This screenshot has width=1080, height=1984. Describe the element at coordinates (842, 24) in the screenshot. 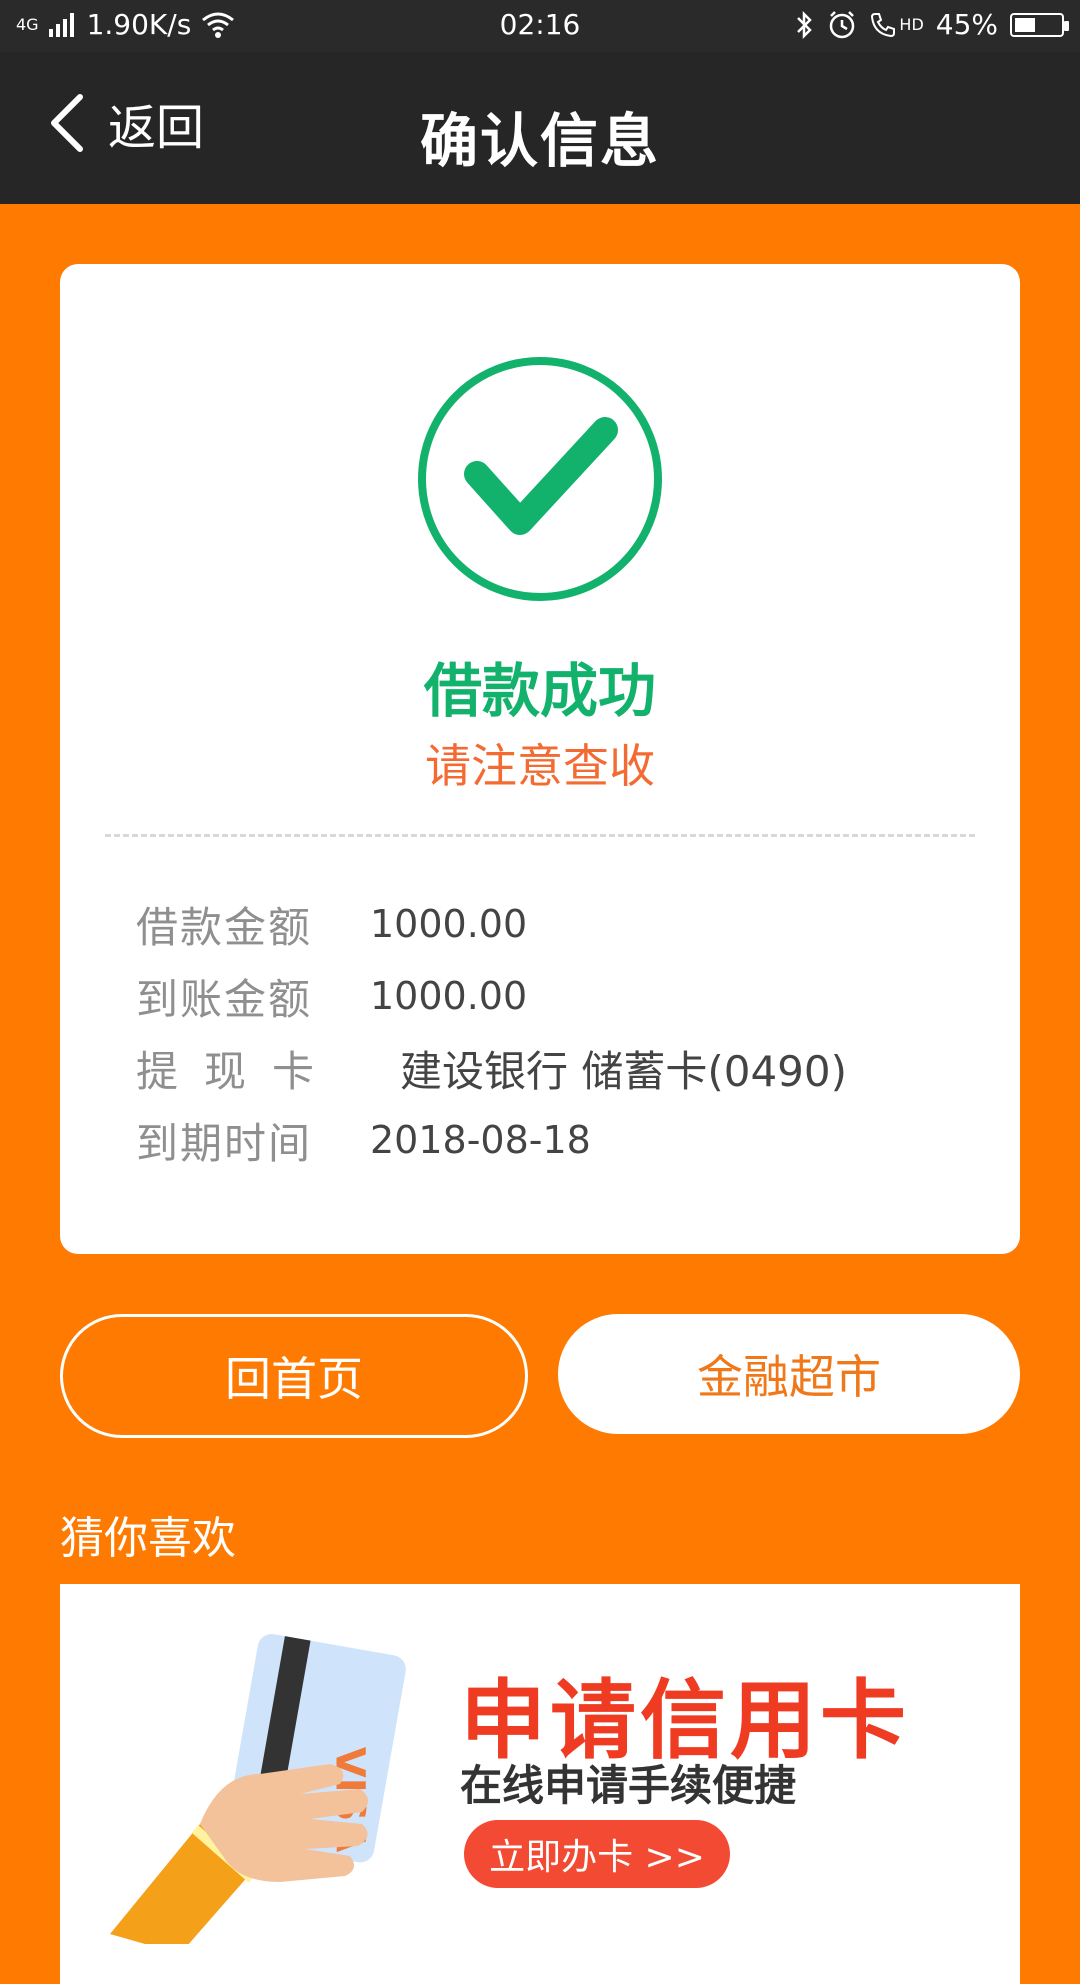

I see `alarm-icon` at that location.